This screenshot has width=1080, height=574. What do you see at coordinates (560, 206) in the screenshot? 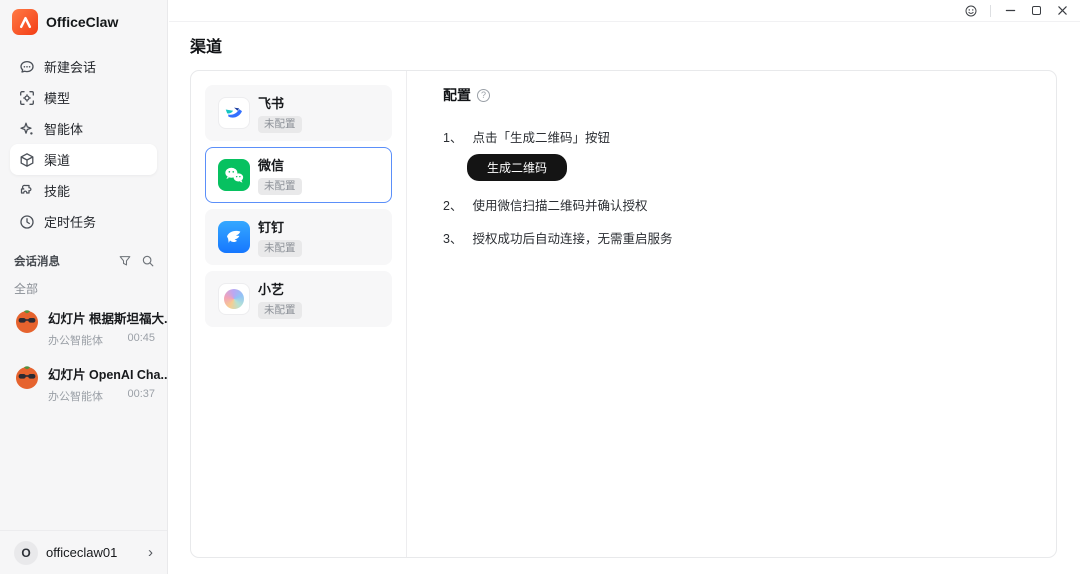
I see `step-text: 使用微信扫描二维码并确认授权` at bounding box center [560, 206].